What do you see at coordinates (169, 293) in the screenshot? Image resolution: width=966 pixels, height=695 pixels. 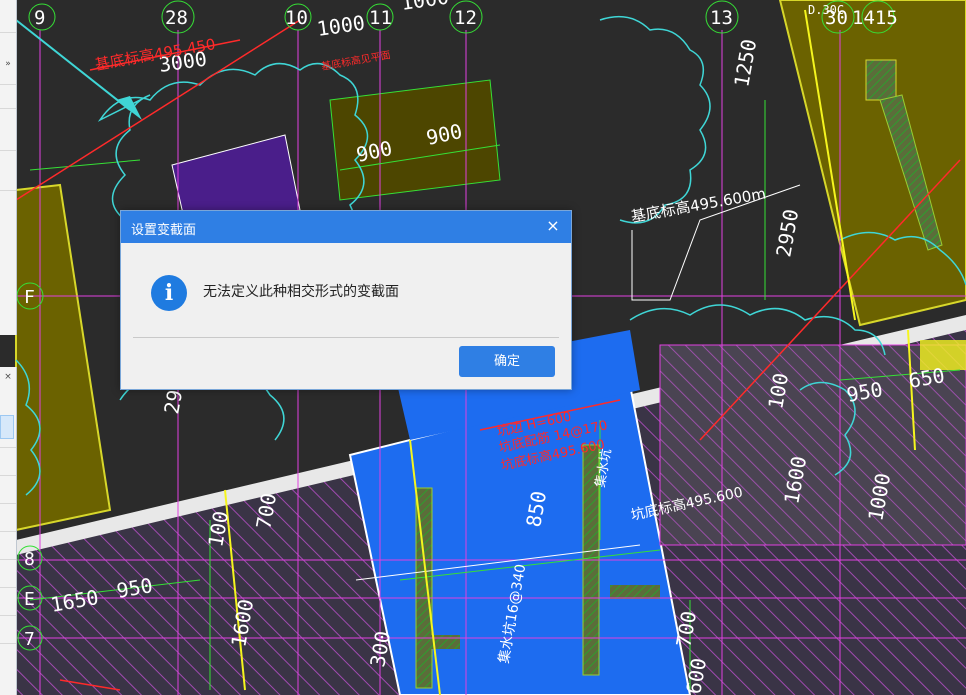 I see `info-icon: i` at bounding box center [169, 293].